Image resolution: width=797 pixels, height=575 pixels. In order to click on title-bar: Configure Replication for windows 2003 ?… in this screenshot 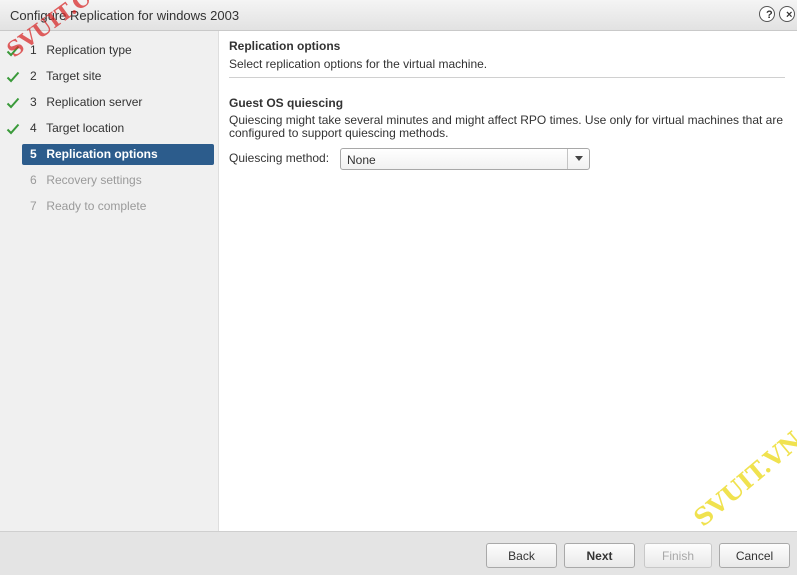, I will do `click(398, 15)`.